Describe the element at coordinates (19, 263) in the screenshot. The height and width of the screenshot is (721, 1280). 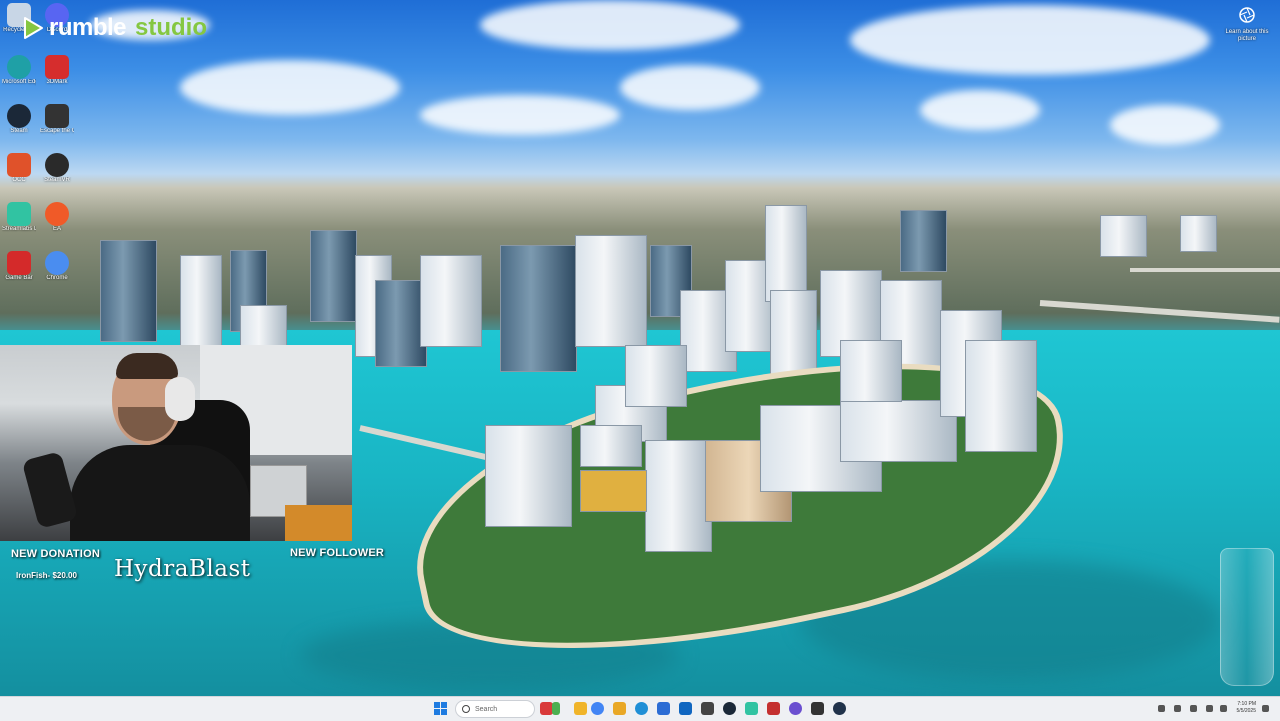
I see `gamebar-icon` at that location.